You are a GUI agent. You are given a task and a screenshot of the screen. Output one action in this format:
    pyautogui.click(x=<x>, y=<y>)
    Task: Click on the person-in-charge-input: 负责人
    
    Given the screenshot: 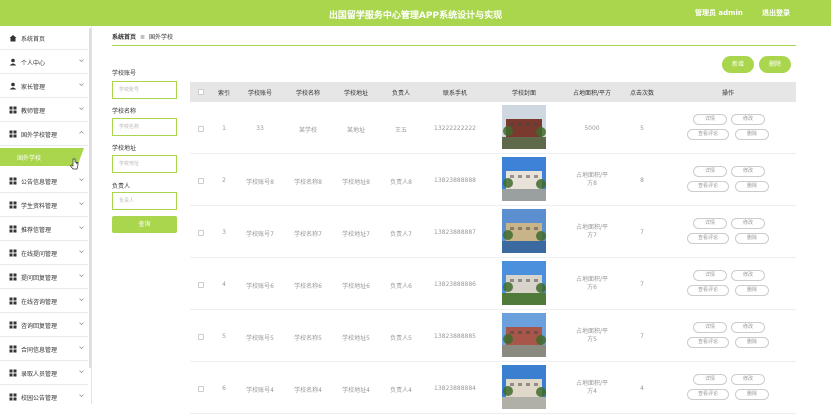 What is the action you would take?
    pyautogui.click(x=144, y=201)
    